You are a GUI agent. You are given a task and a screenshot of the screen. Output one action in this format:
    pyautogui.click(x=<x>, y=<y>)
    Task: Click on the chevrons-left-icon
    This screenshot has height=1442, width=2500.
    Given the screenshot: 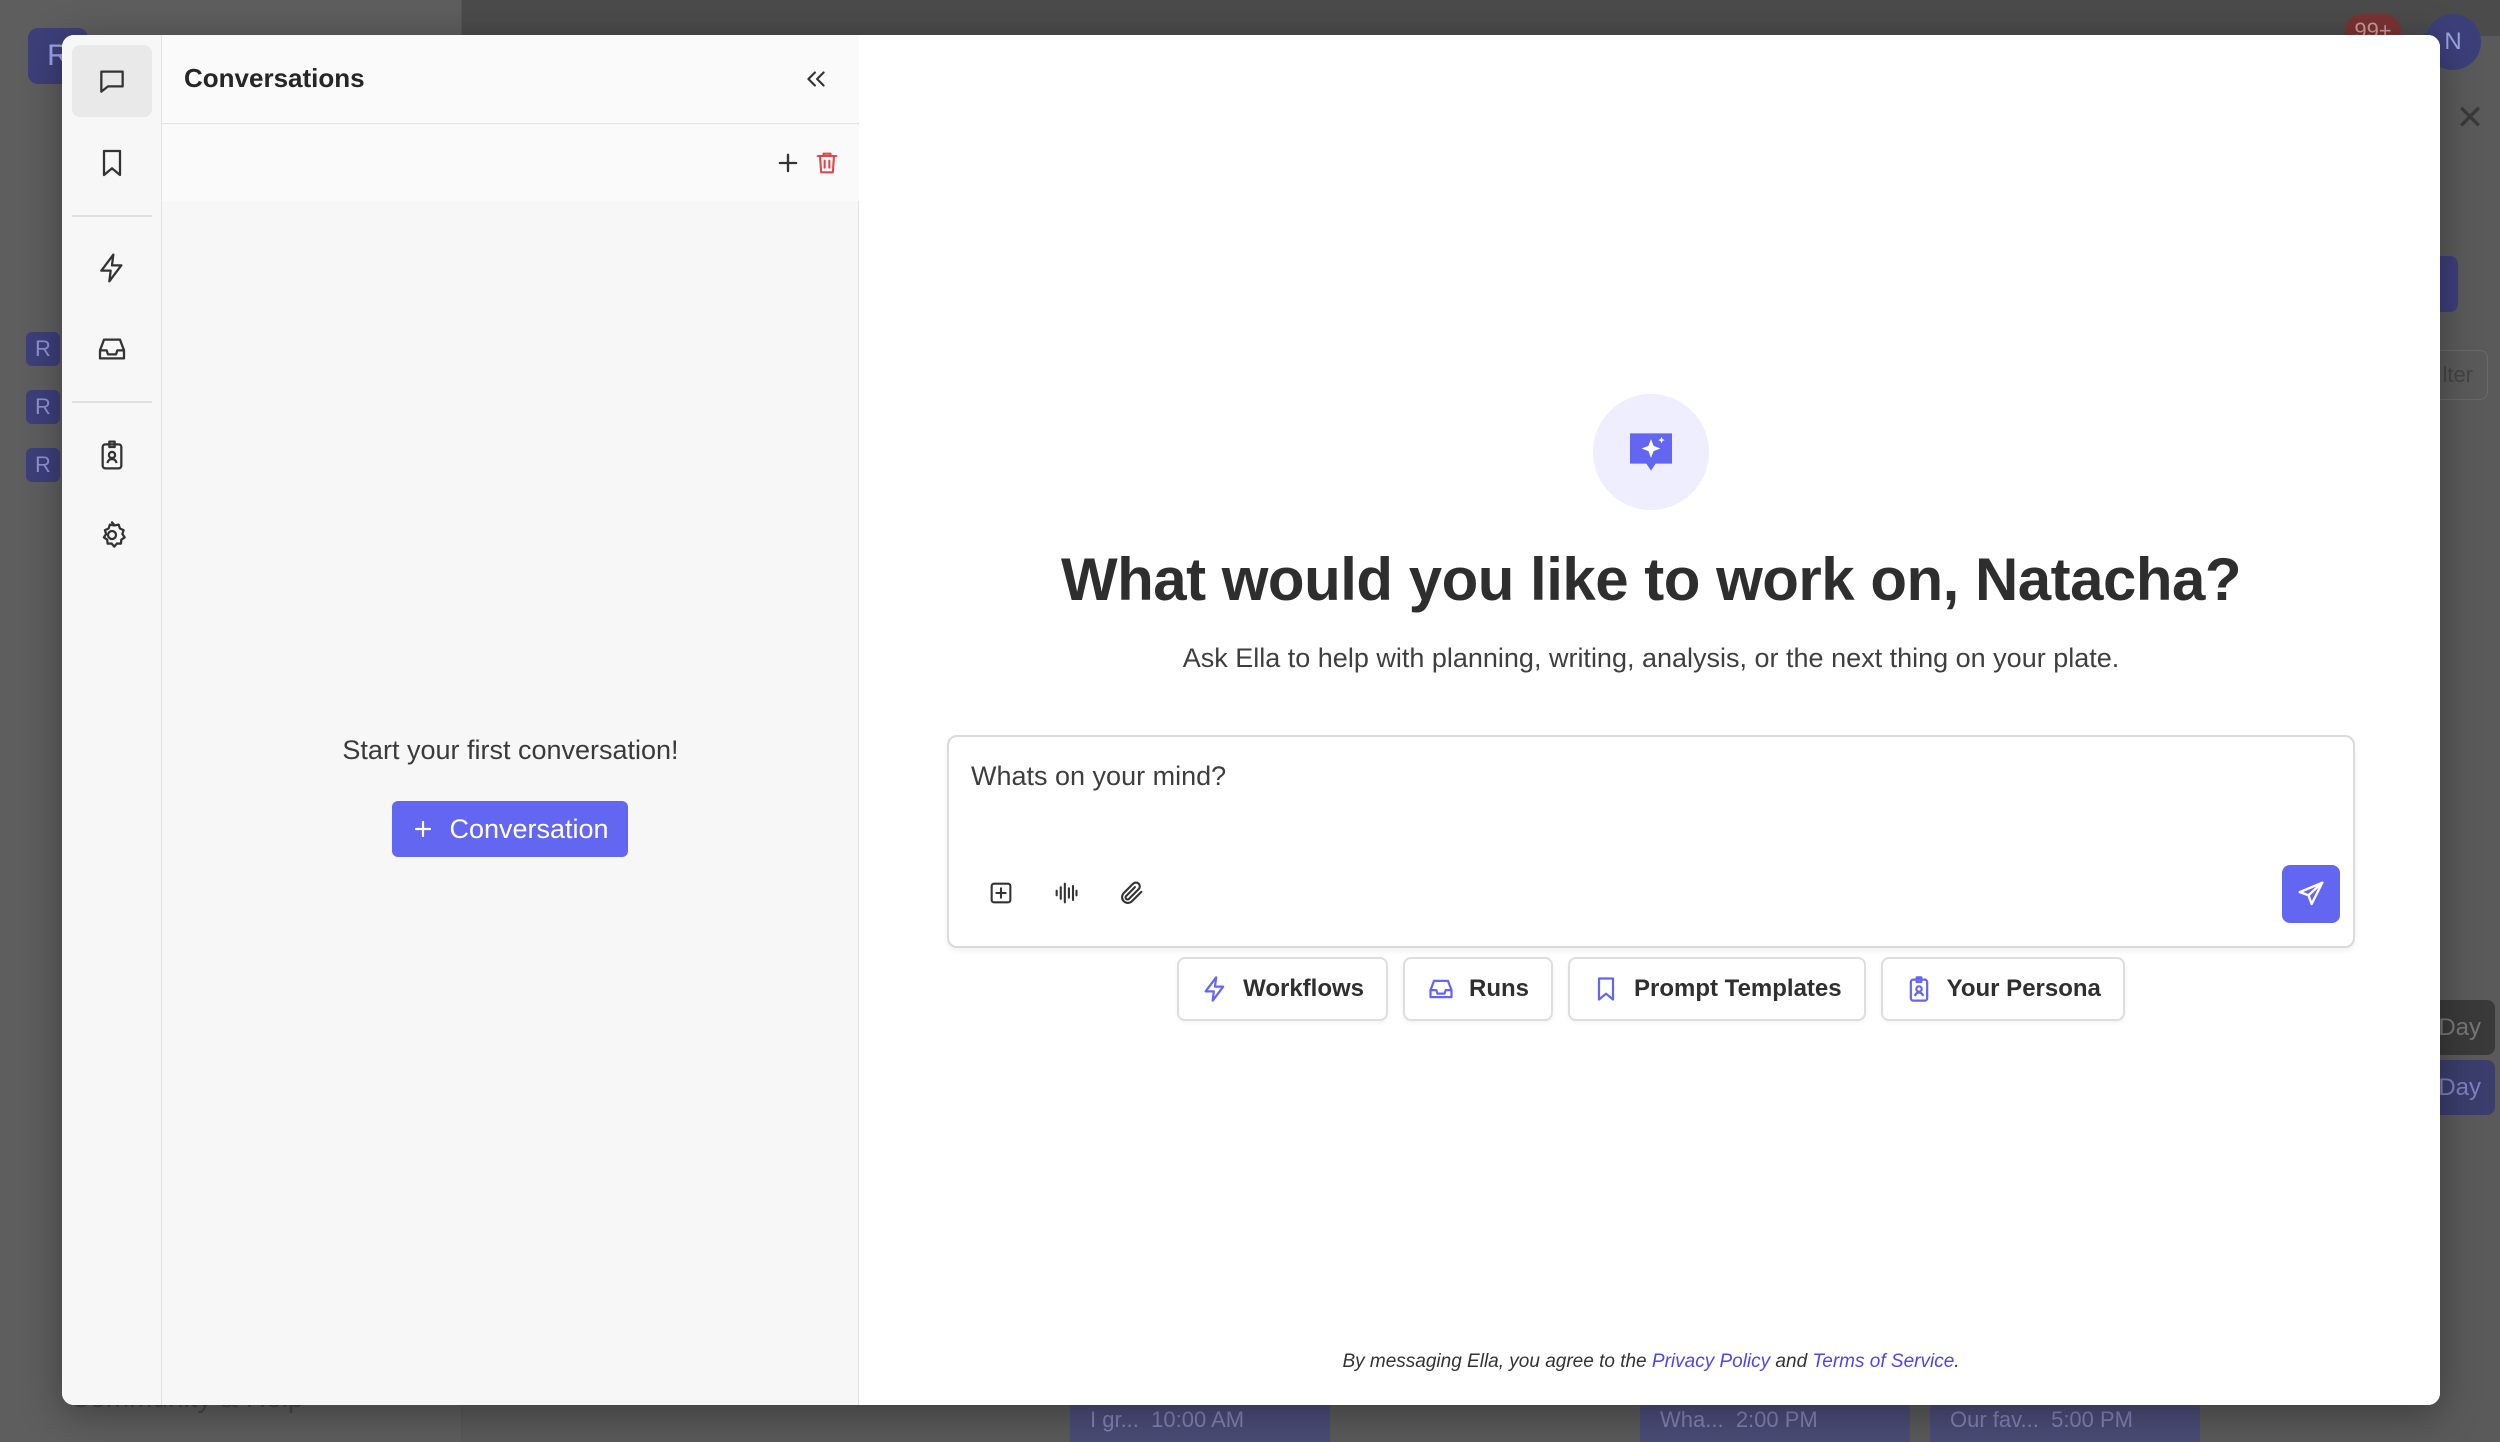 What is the action you would take?
    pyautogui.click(x=816, y=79)
    